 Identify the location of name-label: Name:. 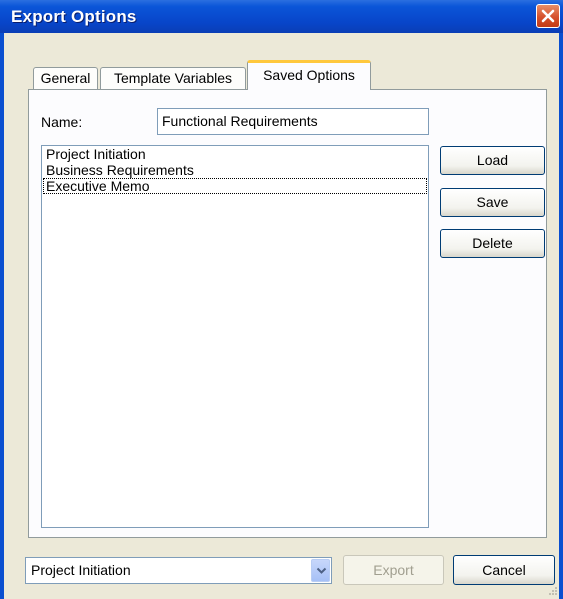
(62, 122).